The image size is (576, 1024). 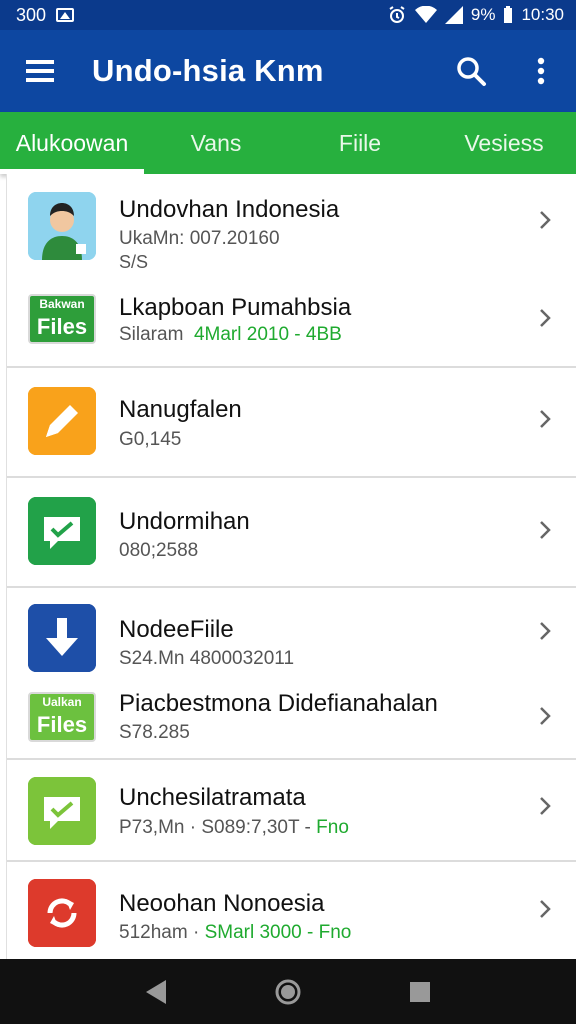 I want to click on wifi-icon, so click(x=425, y=14).